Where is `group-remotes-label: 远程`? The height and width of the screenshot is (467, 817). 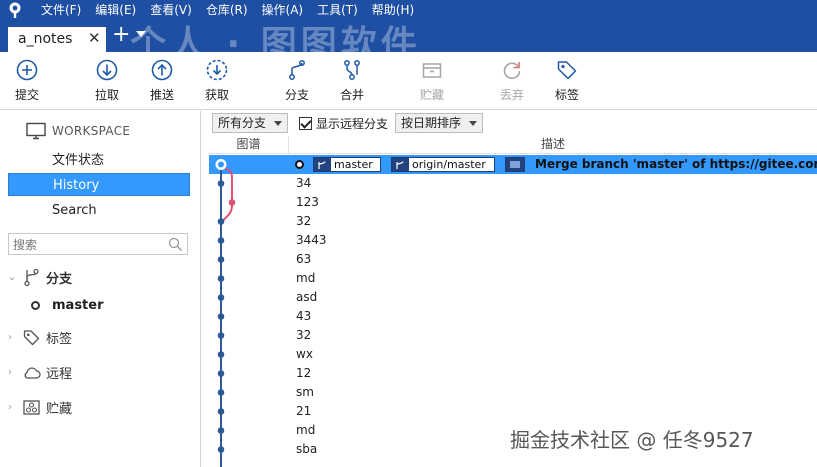 group-remotes-label: 远程 is located at coordinates (59, 374).